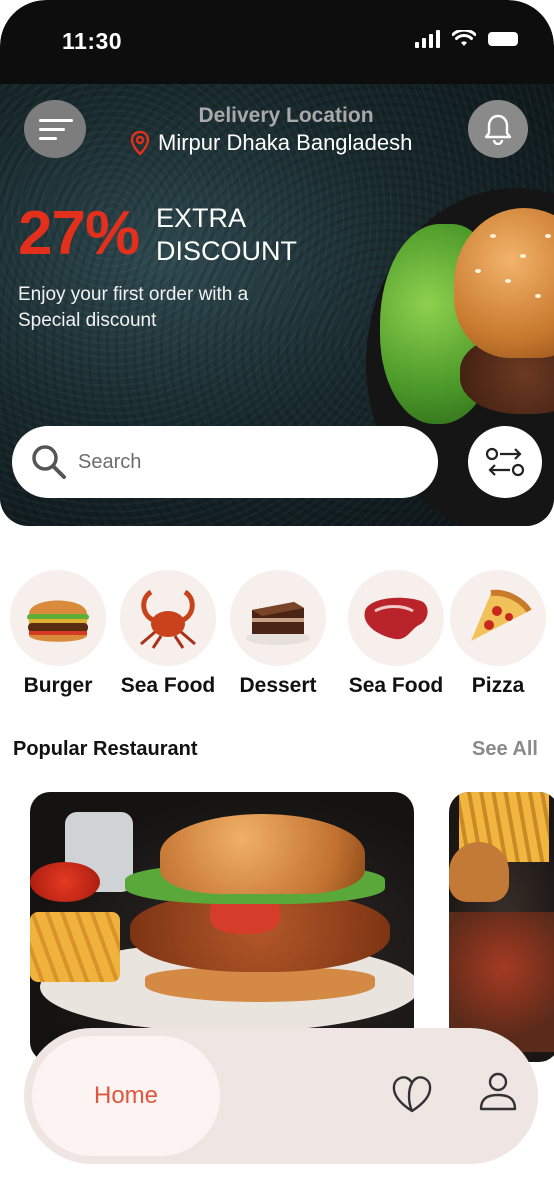 The image size is (554, 1200). What do you see at coordinates (281, 1096) in the screenshot?
I see `bottom-navigation: Home` at bounding box center [281, 1096].